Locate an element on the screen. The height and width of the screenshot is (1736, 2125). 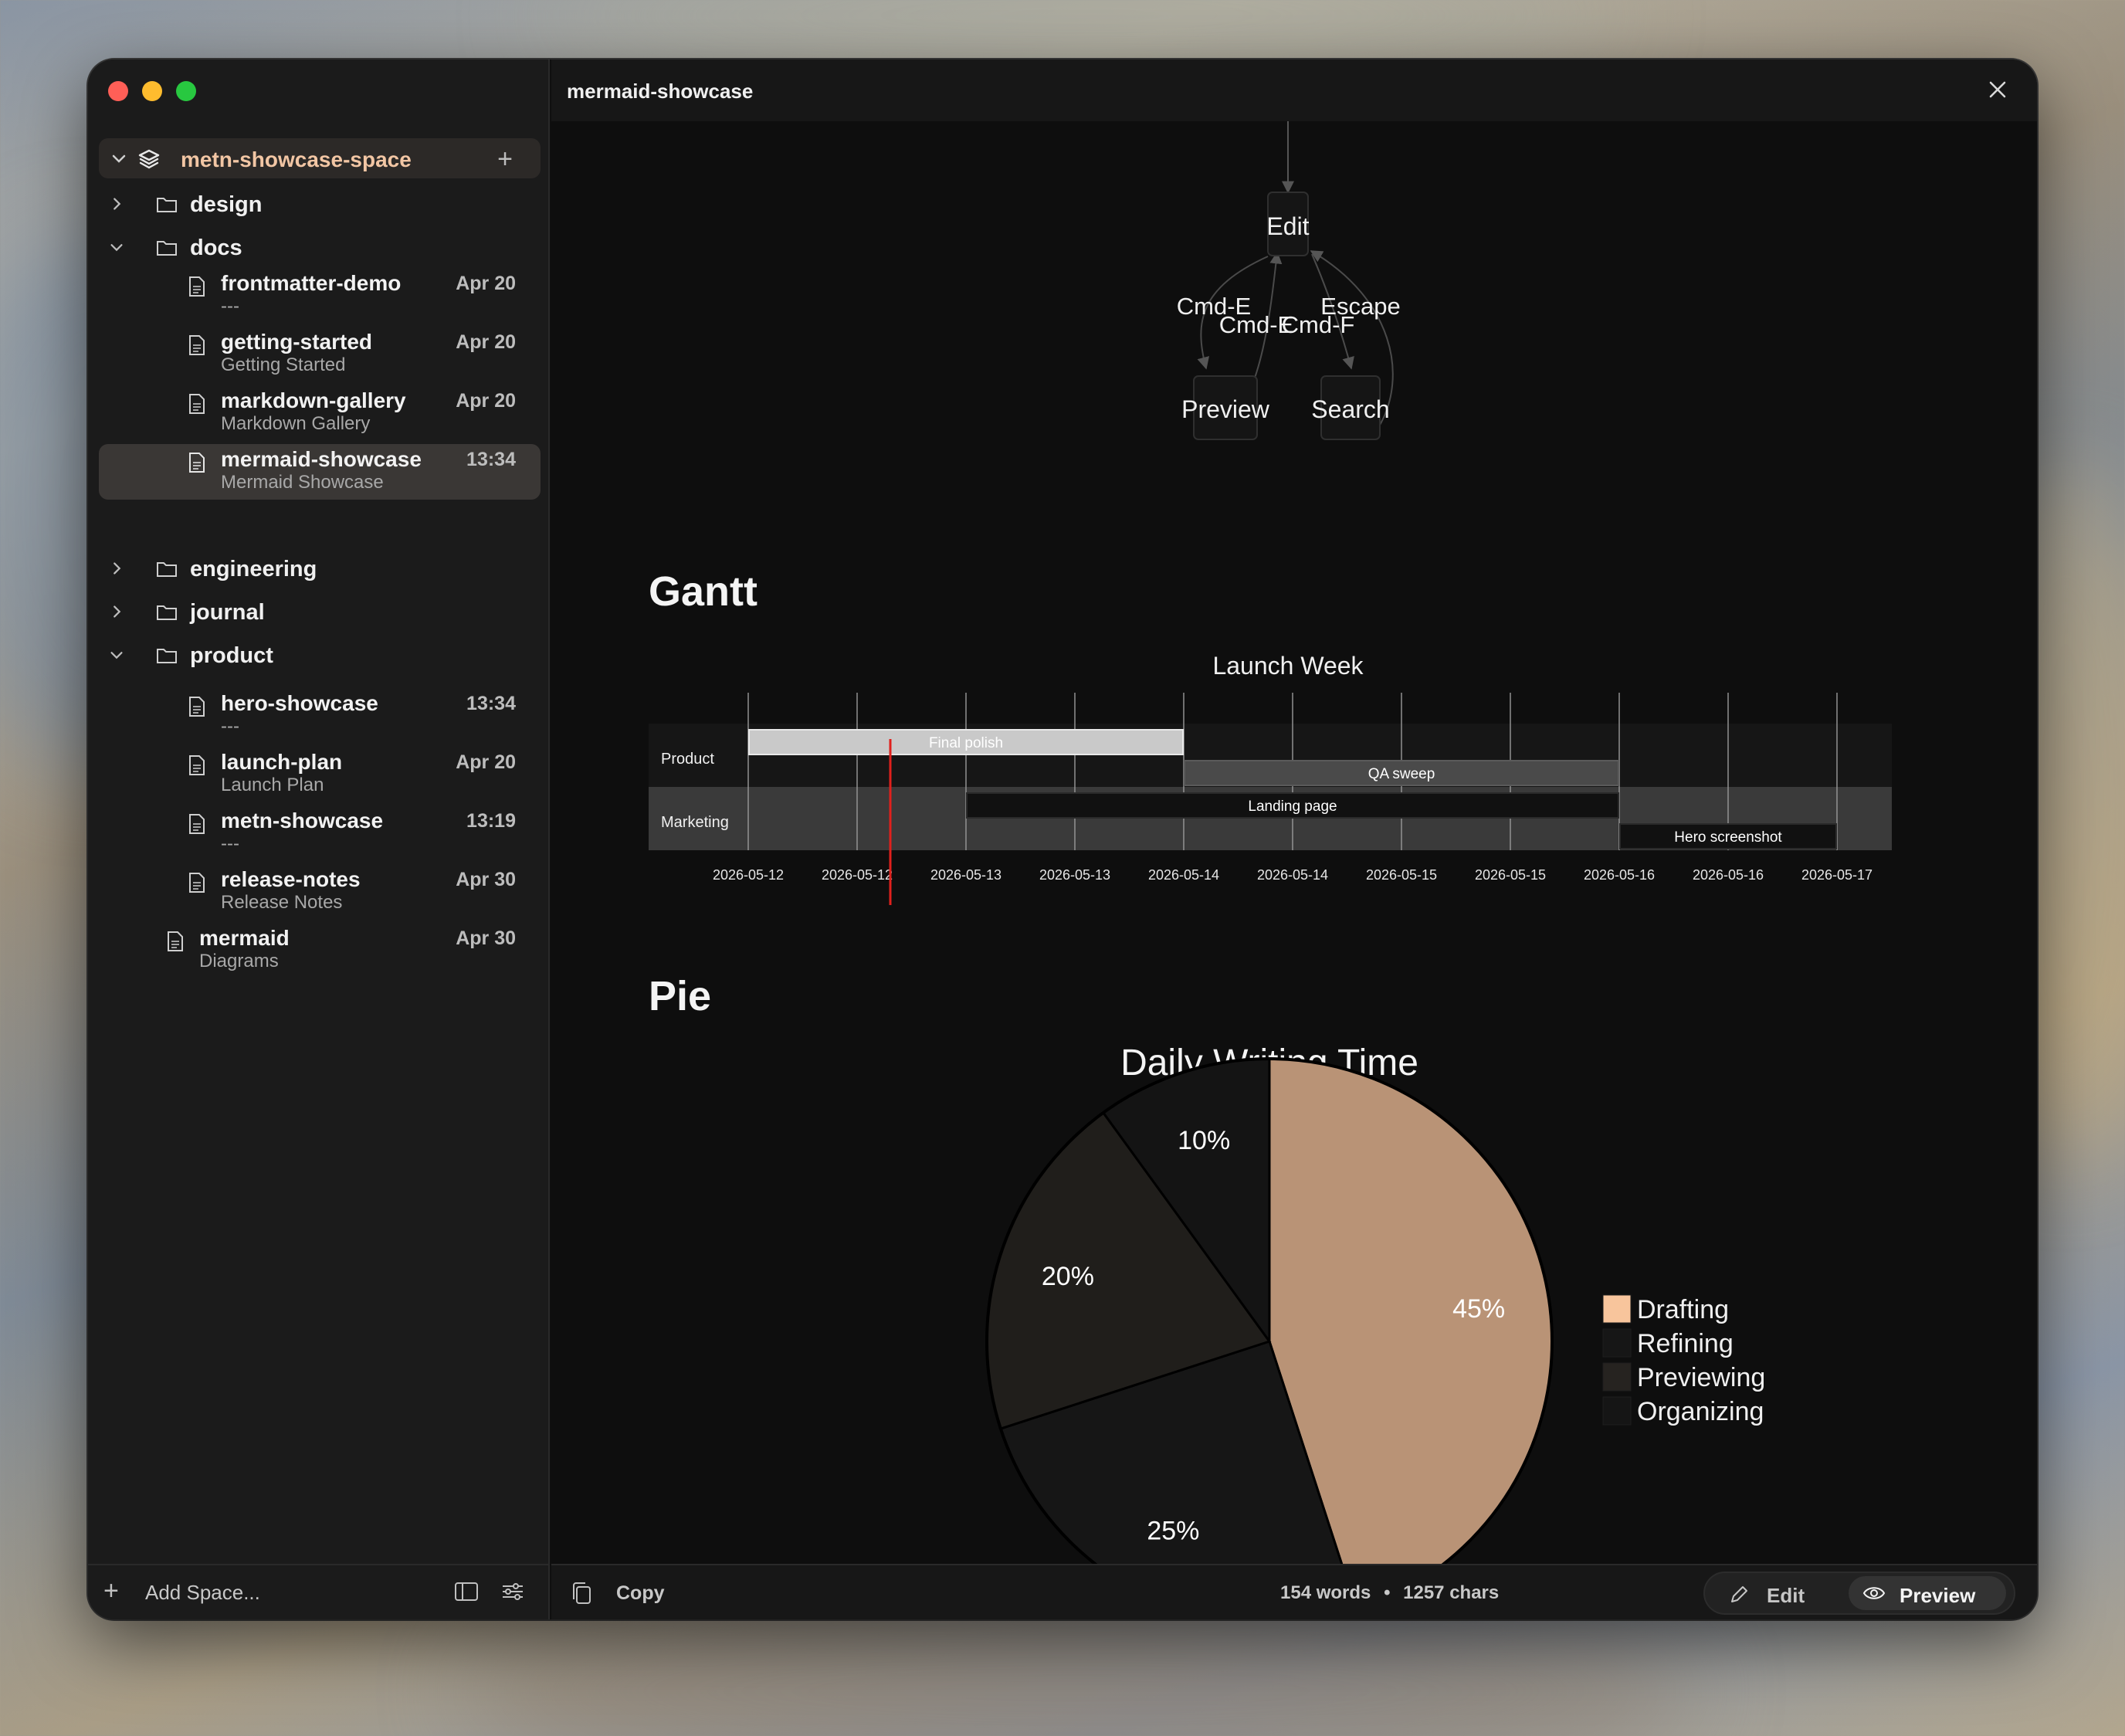
gantt-tick-label: 2026-05-17 is located at coordinates (1837, 875).